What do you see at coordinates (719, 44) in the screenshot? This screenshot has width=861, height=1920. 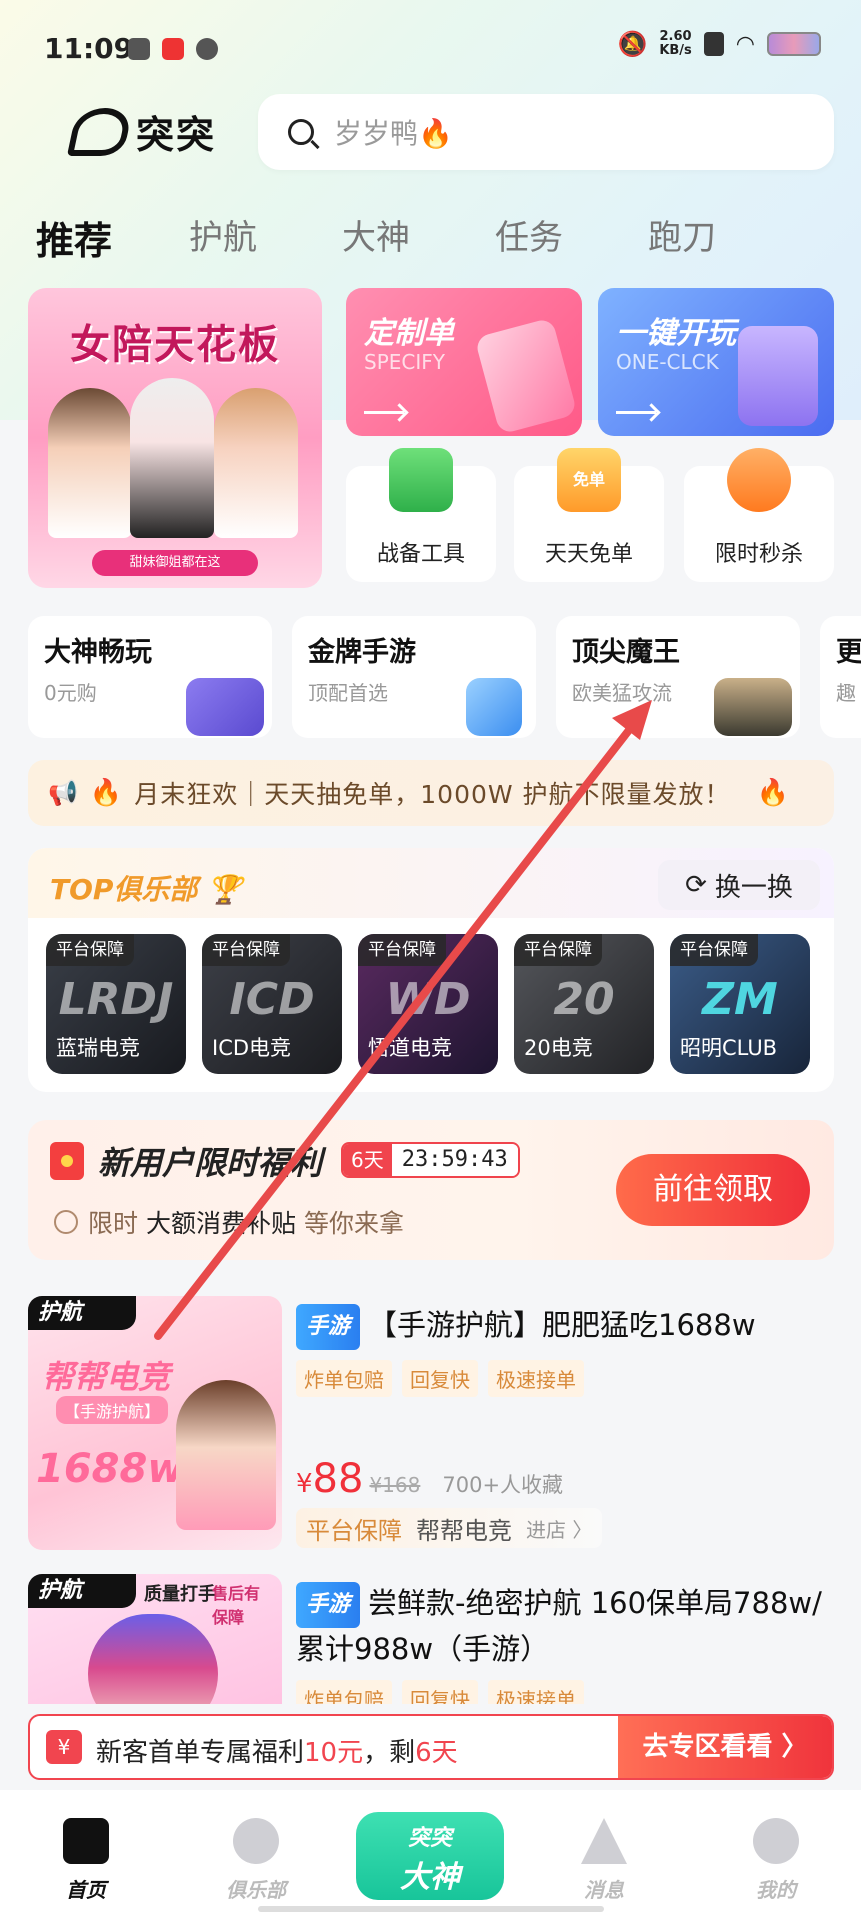 I see `status-right: 🔕 2.60 KB/s ◠` at bounding box center [719, 44].